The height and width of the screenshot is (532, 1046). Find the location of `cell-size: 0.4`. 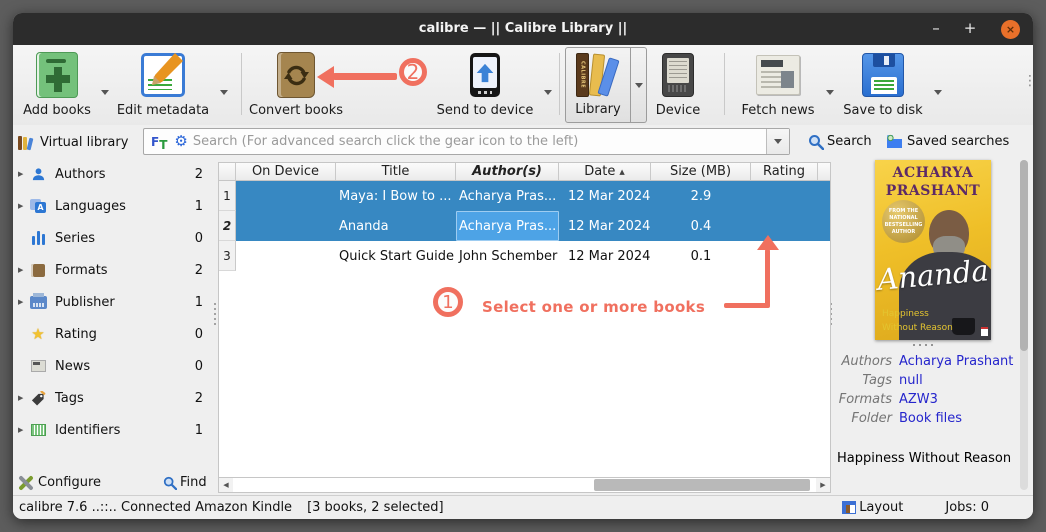

cell-size: 0.4 is located at coordinates (701, 226).